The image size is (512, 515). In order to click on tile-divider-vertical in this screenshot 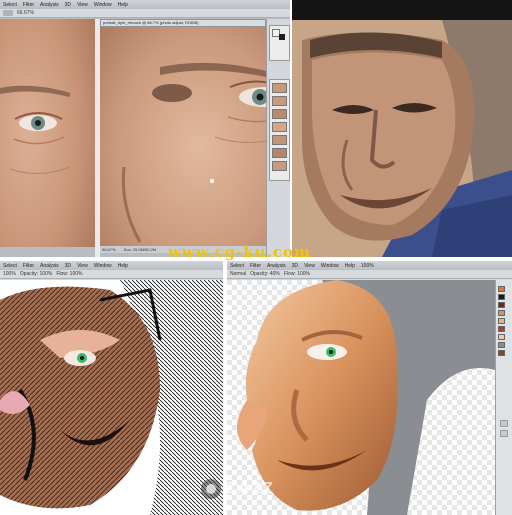, I will do `click(225, 388)`.